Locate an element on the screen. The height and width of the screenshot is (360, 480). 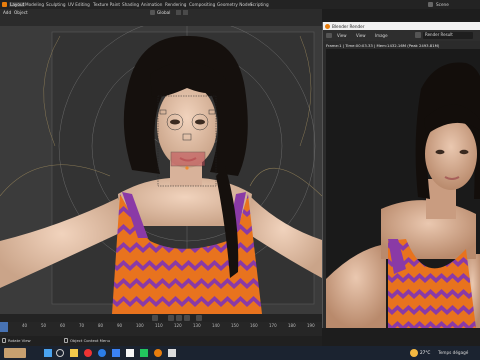
app-icon is located at coordinates (144, 353).